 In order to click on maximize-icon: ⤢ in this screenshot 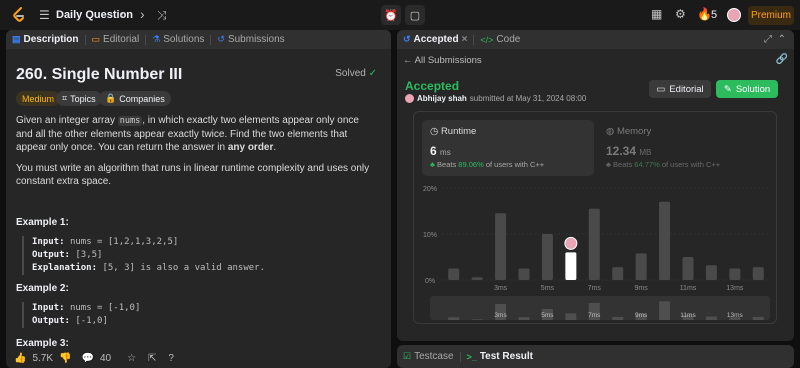, I will do `click(768, 39)`.